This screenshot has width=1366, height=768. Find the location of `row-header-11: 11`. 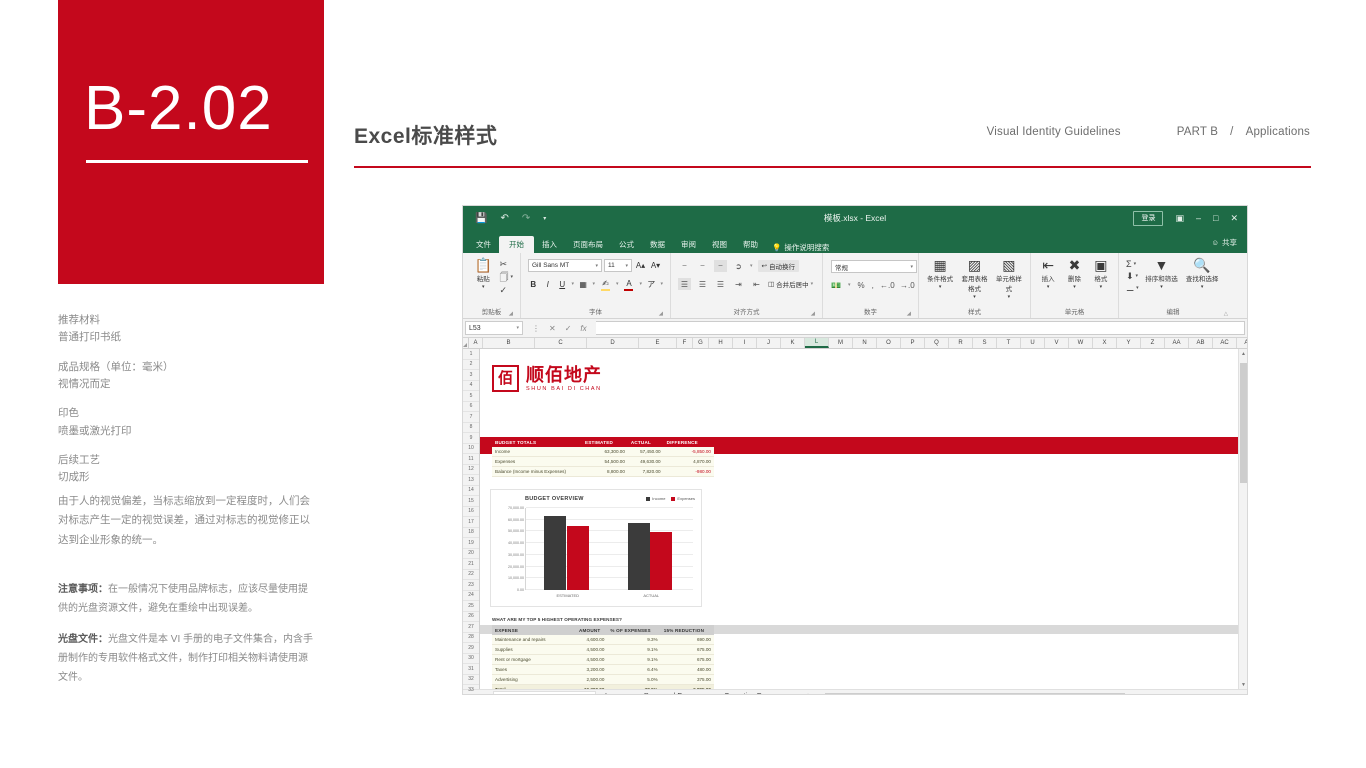

row-header-11: 11 is located at coordinates (471, 459).